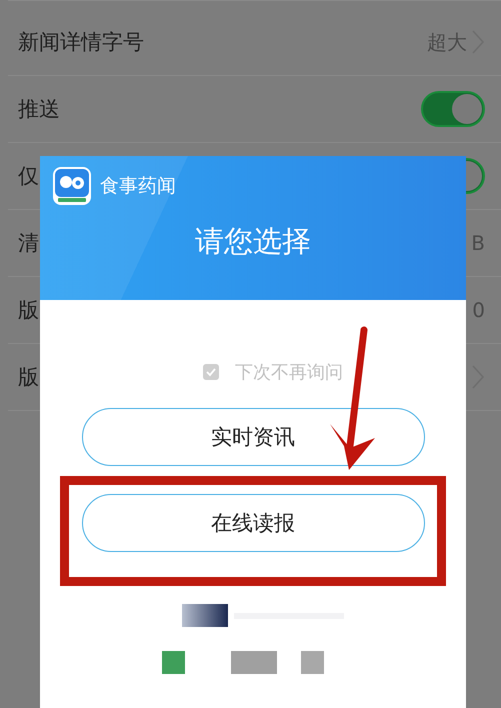  Describe the element at coordinates (253, 241) in the screenshot. I see `dialog-title: 请您选择` at that location.